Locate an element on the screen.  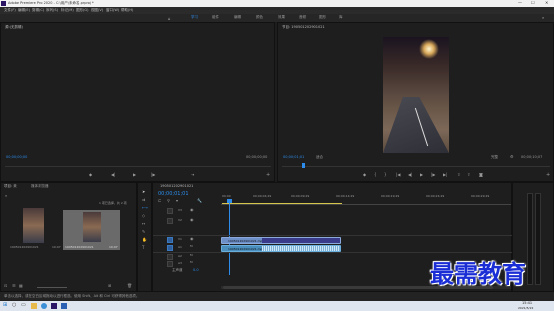
source-step-forward-button: |▶ is located at coordinates (153, 175).